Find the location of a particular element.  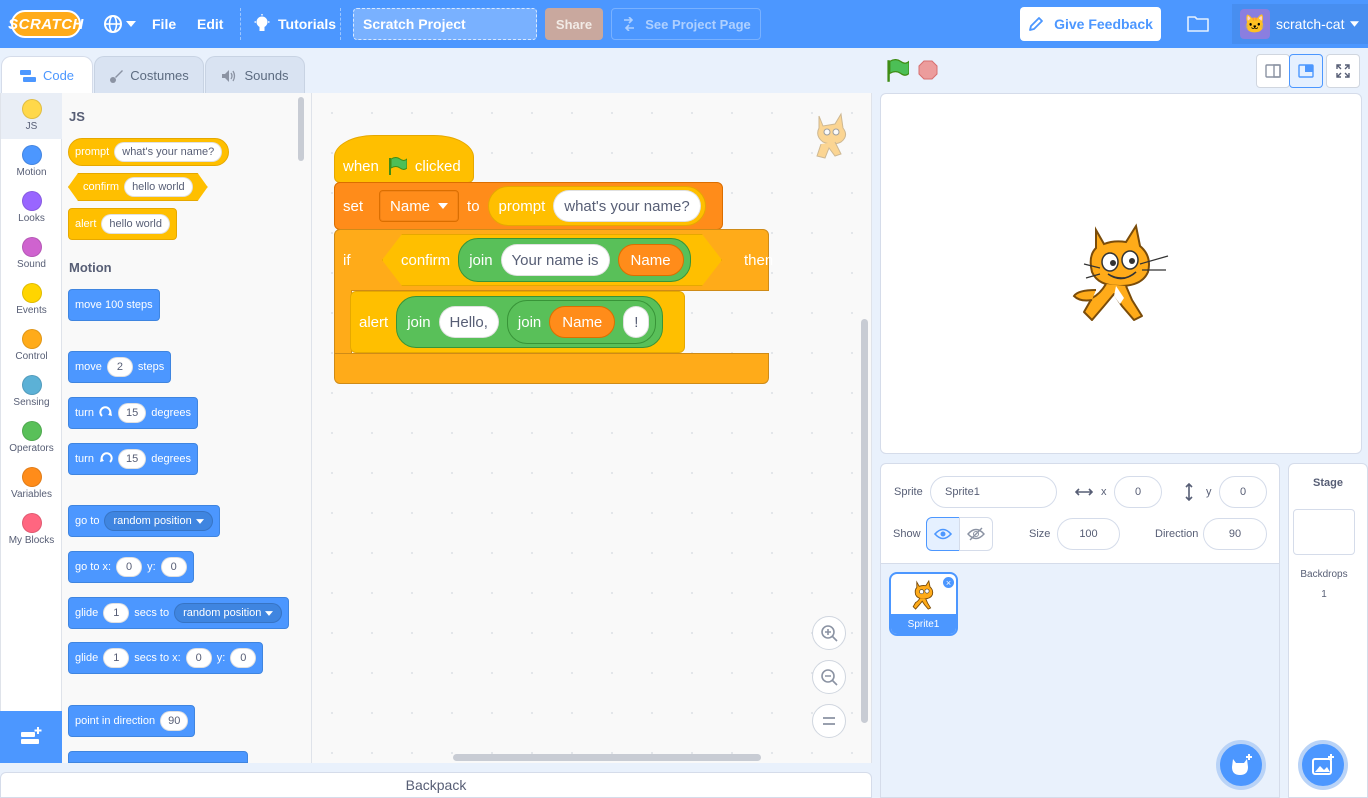

sprite-name-input: Sprite1 is located at coordinates (993, 492).